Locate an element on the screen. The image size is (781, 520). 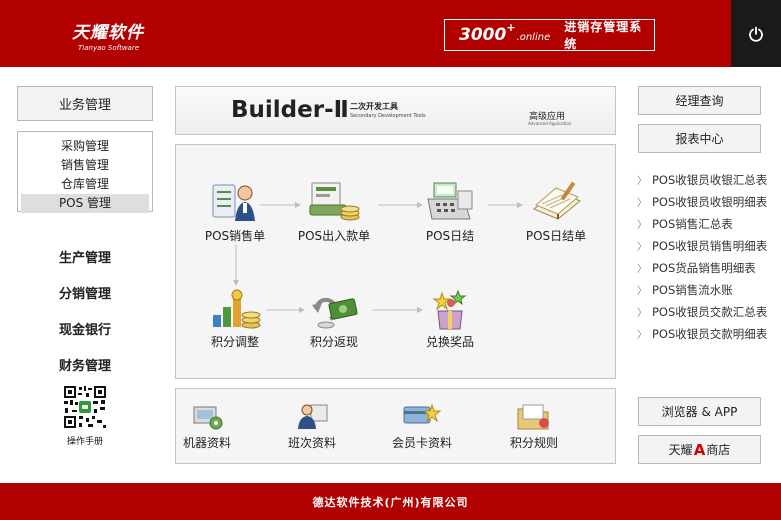
cash-back-icon is located at coordinates (335, 313).